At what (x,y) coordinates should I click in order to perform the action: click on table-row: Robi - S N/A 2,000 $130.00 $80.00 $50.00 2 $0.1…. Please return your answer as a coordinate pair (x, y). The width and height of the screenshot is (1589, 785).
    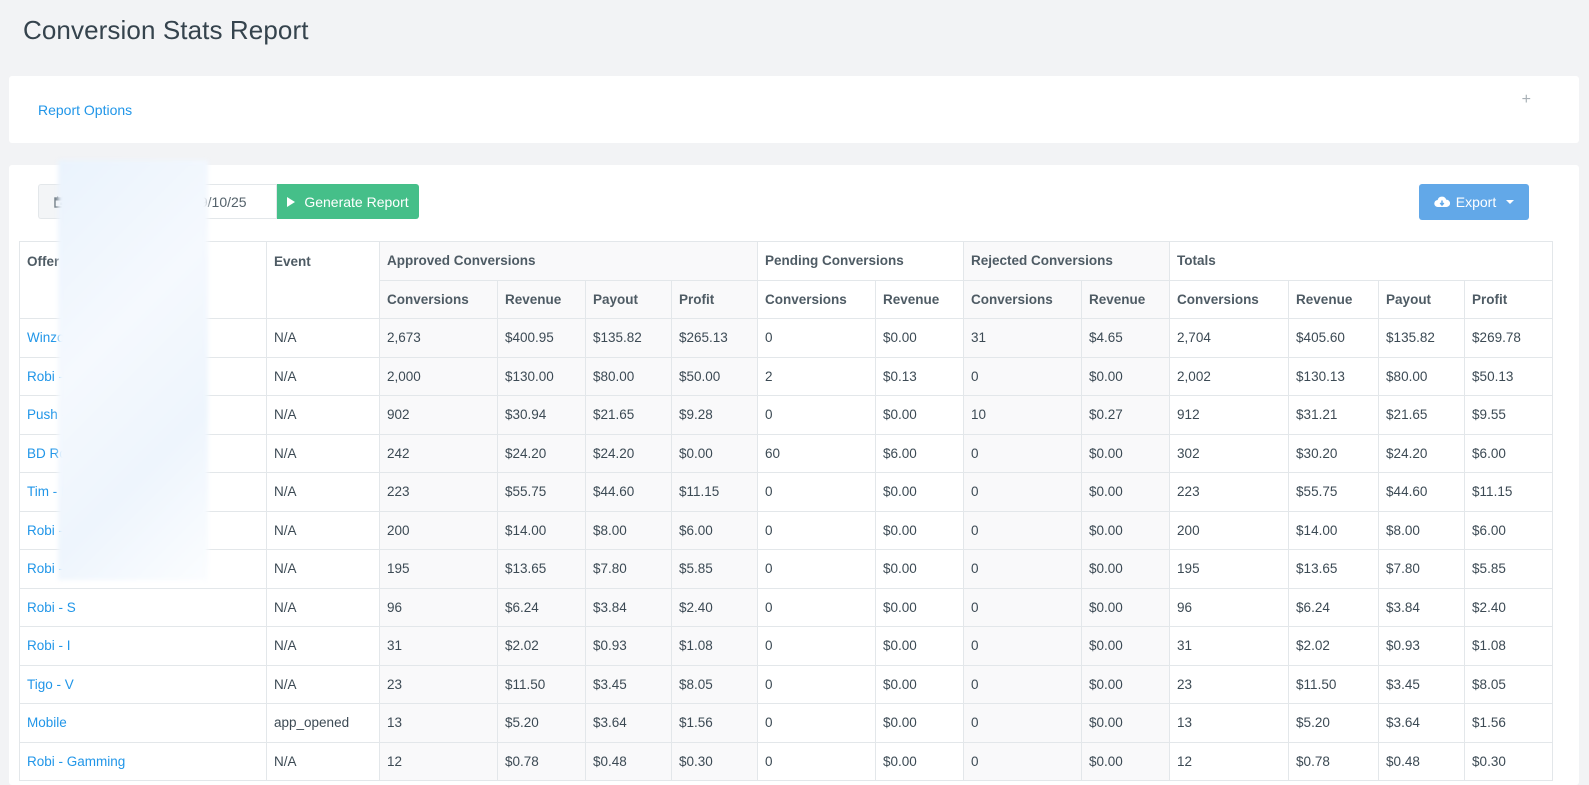
    Looking at the image, I should click on (786, 376).